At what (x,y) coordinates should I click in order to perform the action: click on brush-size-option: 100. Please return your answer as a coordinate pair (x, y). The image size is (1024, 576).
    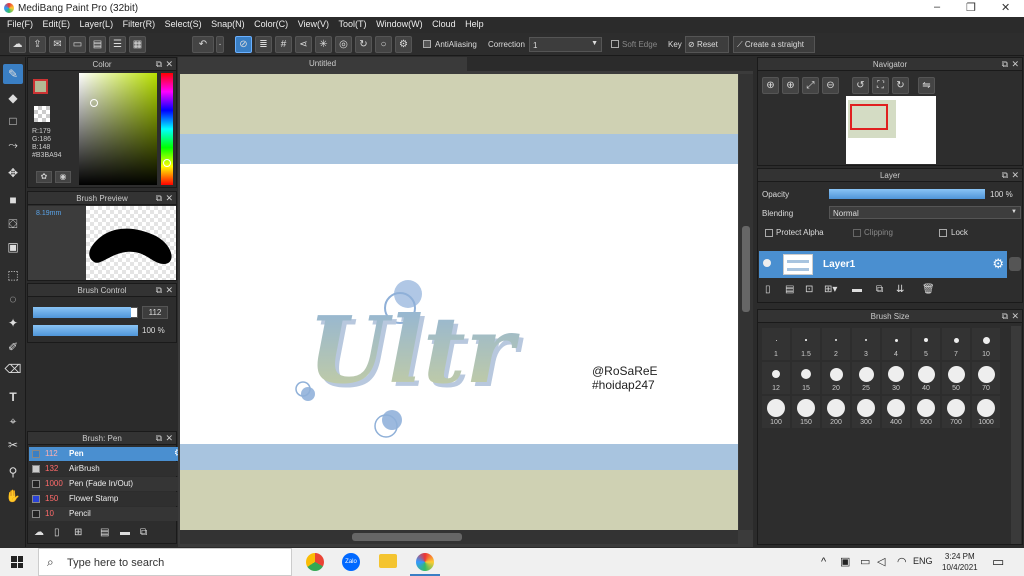
    Looking at the image, I should click on (776, 412).